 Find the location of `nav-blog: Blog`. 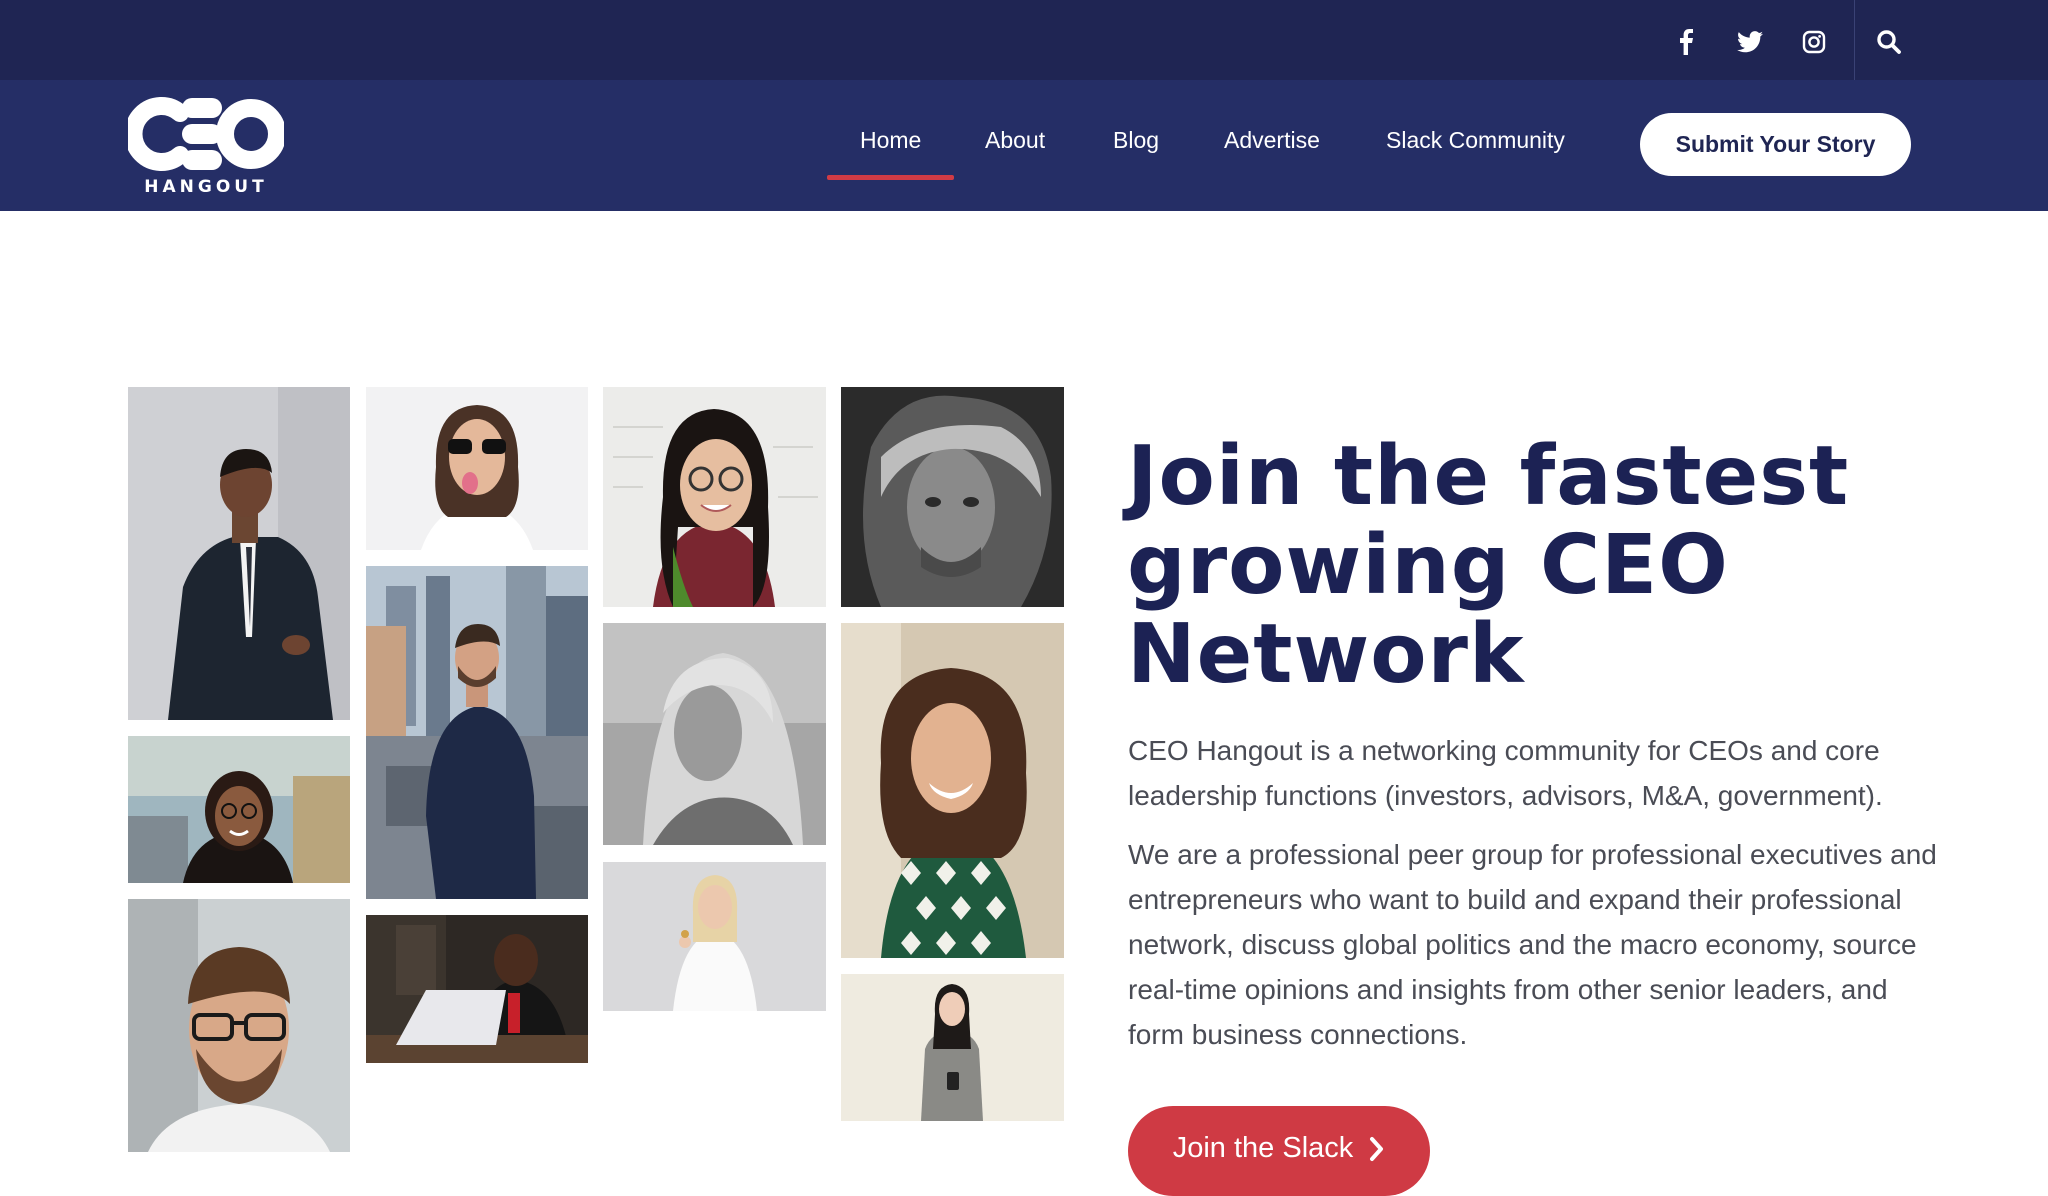

nav-blog: Blog is located at coordinates (1136, 140).